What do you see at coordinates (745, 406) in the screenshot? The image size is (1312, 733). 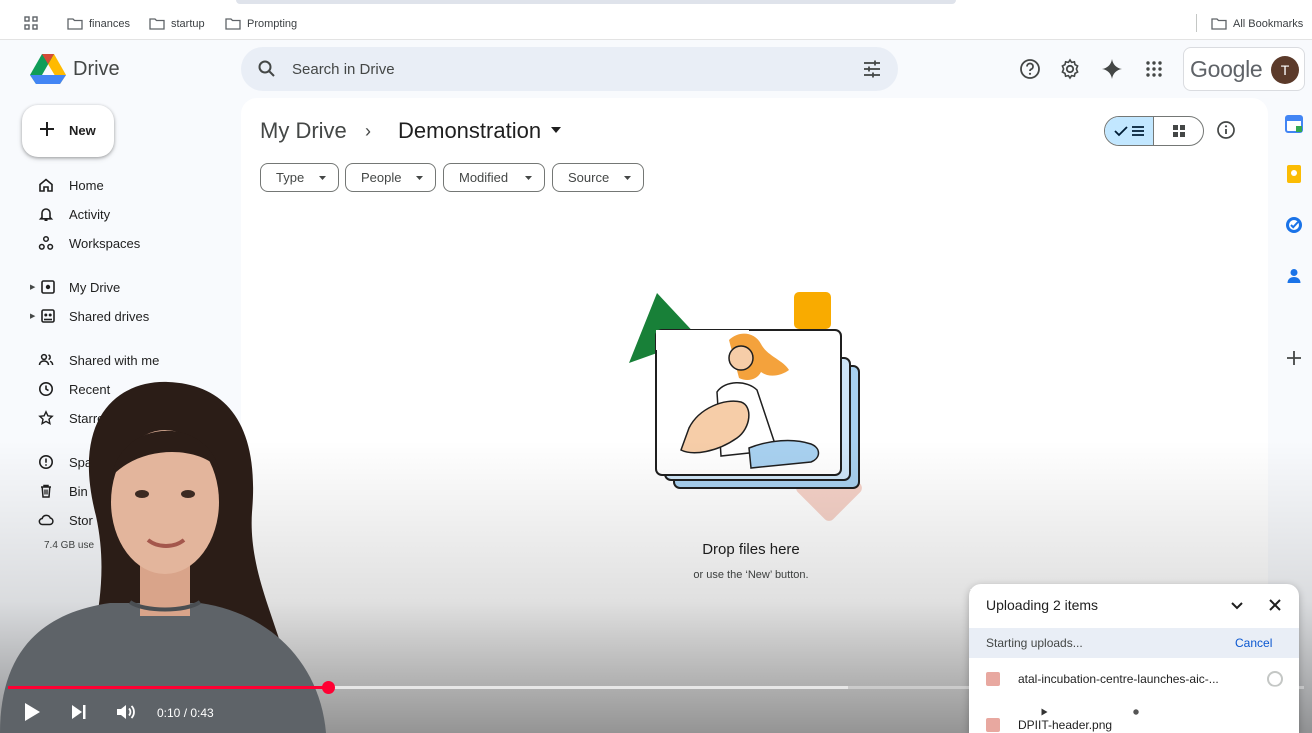 I see `empty-folder-illustration` at bounding box center [745, 406].